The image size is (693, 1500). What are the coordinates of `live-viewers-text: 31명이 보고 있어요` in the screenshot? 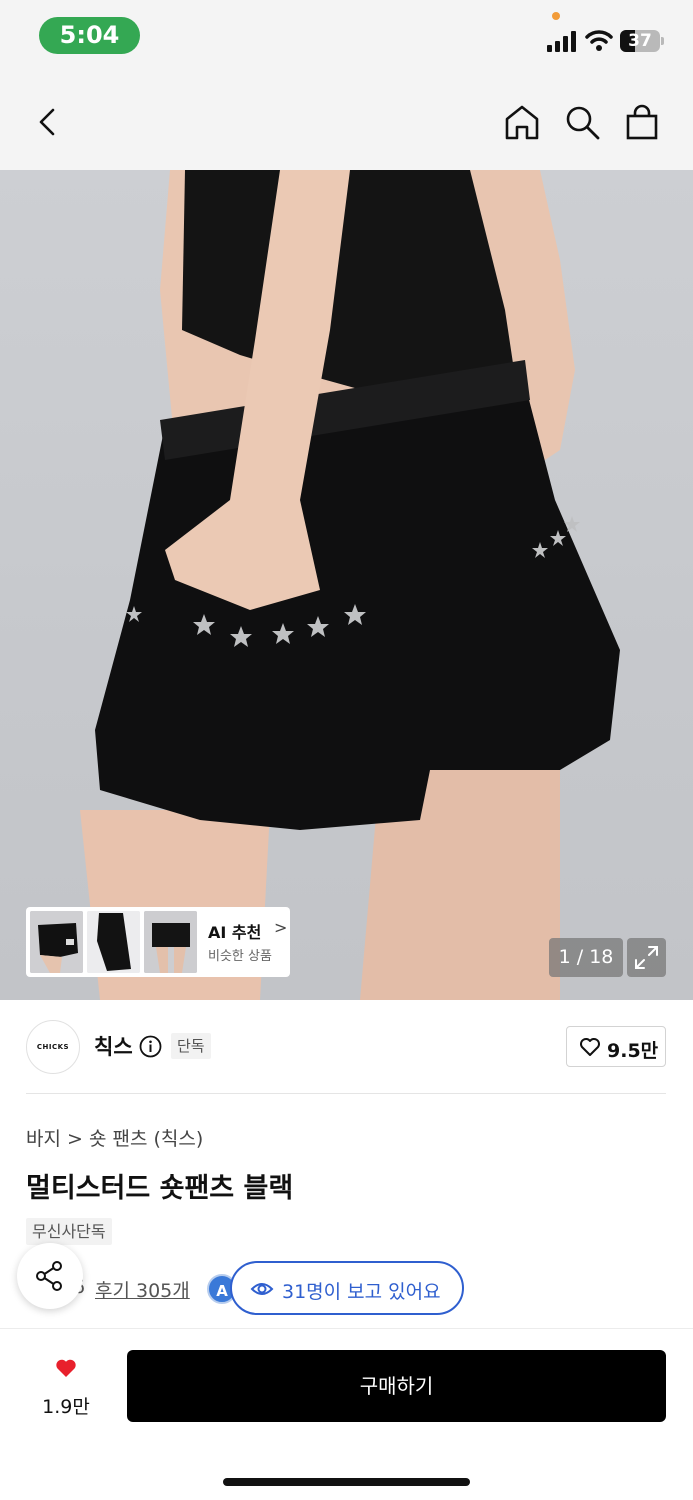 It's located at (361, 1292).